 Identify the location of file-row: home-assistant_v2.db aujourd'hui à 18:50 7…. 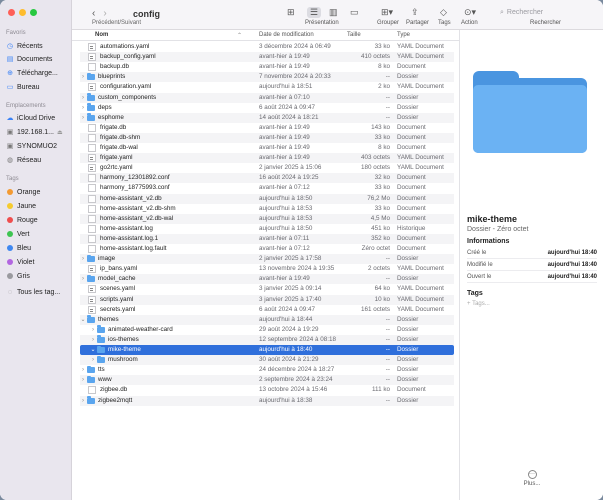
(267, 198).